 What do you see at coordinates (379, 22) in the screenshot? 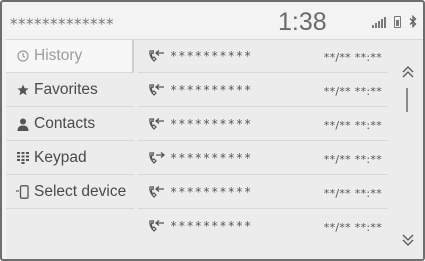
I see `signal-icon` at bounding box center [379, 22].